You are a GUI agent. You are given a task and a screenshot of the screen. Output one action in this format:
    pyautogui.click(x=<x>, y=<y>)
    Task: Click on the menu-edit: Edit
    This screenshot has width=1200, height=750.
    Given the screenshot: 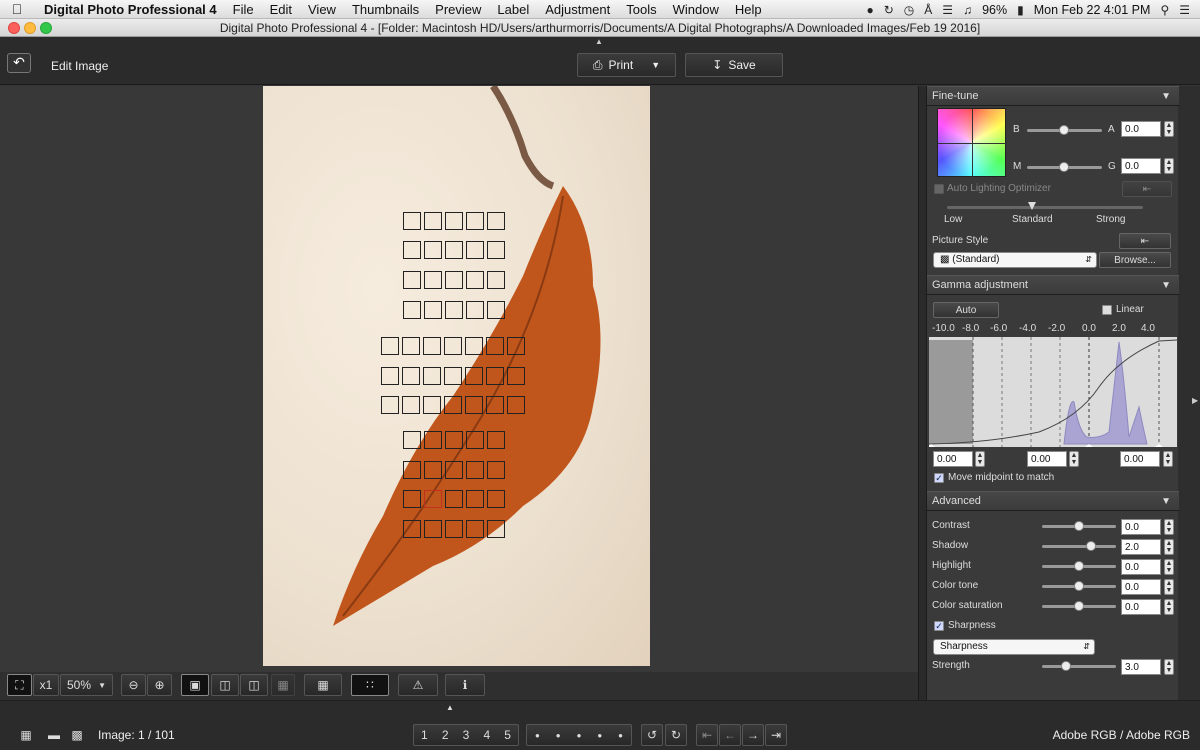 What is the action you would take?
    pyautogui.click(x=281, y=9)
    